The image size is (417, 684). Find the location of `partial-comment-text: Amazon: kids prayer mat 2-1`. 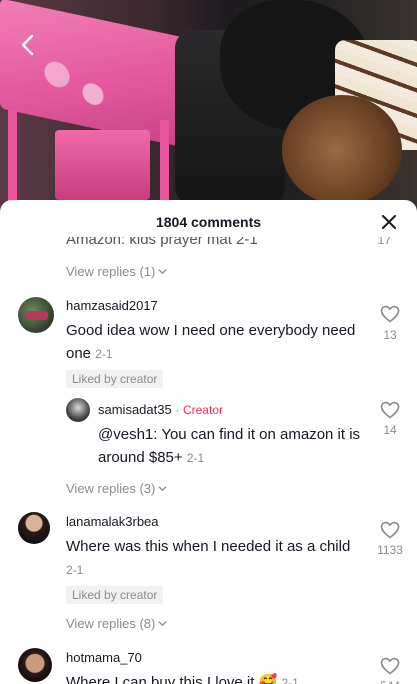

partial-comment-text: Amazon: kids prayer mat 2-1 is located at coordinates (162, 242).